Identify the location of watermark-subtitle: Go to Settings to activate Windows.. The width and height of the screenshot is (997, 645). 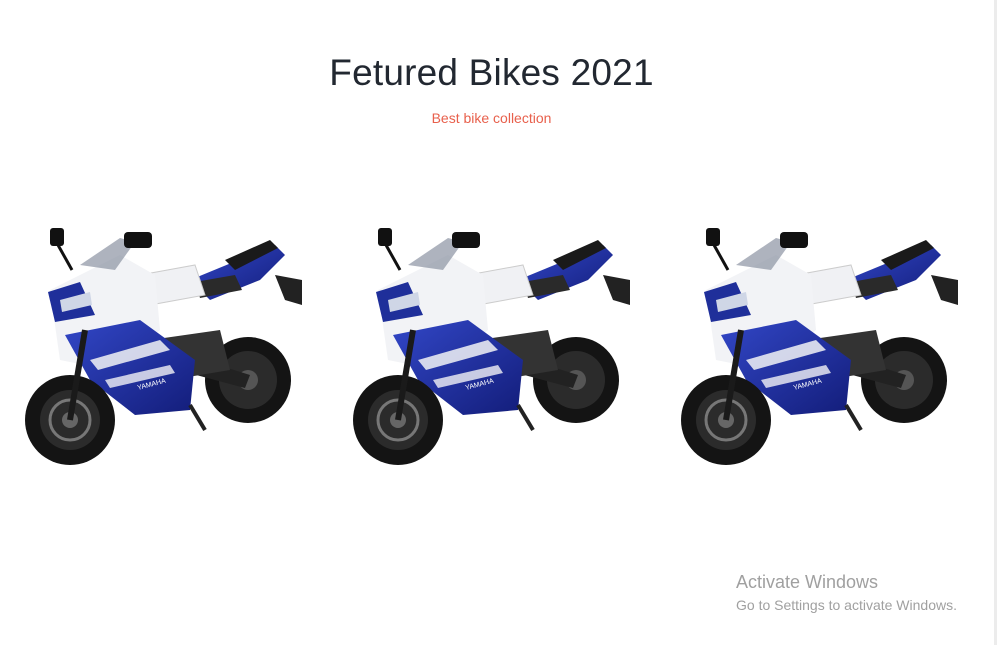
(846, 605).